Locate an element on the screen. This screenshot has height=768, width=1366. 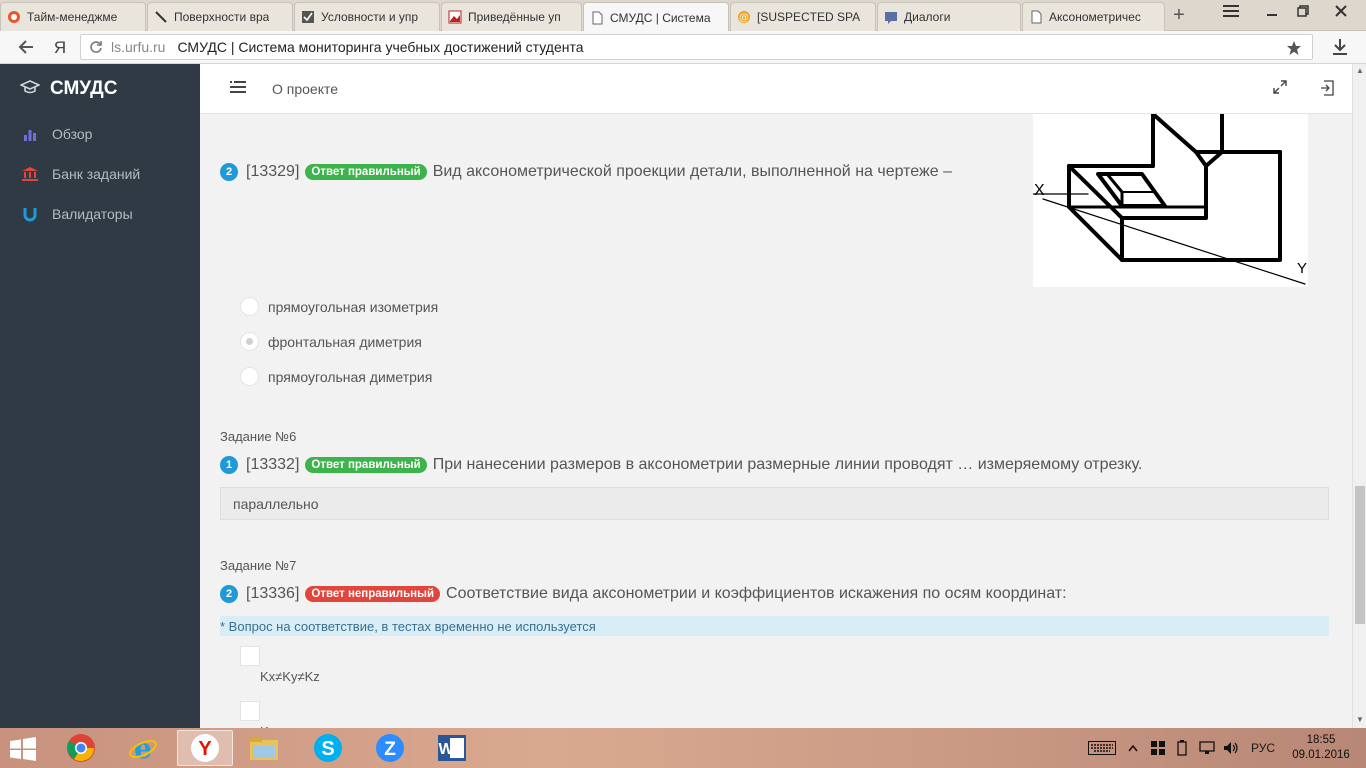
restore-icon is located at coordinates (1303, 11).